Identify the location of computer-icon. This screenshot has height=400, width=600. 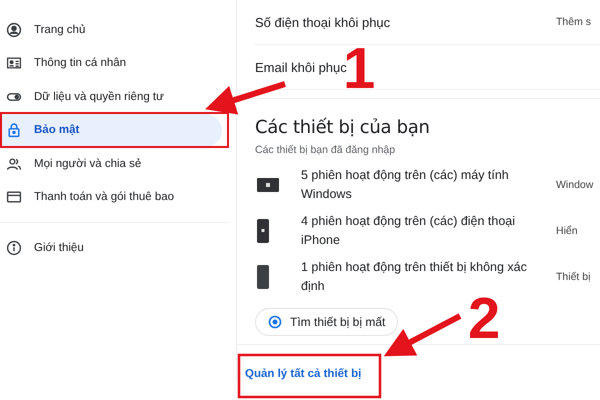
(268, 185).